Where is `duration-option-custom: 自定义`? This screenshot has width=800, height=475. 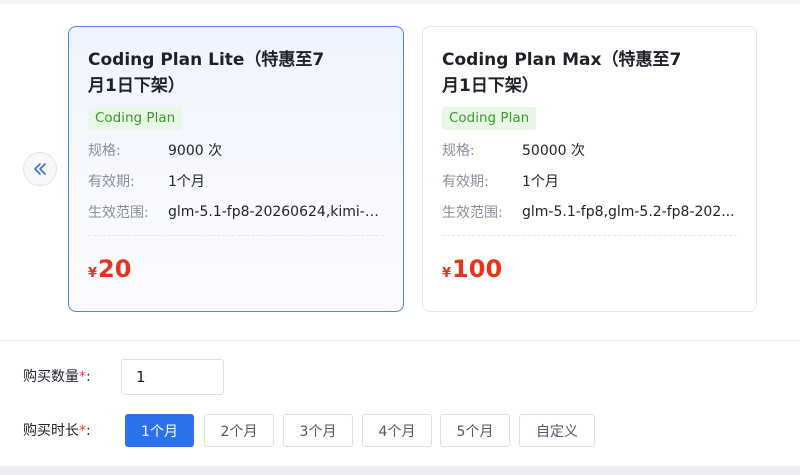
duration-option-custom: 自定义 is located at coordinates (557, 430).